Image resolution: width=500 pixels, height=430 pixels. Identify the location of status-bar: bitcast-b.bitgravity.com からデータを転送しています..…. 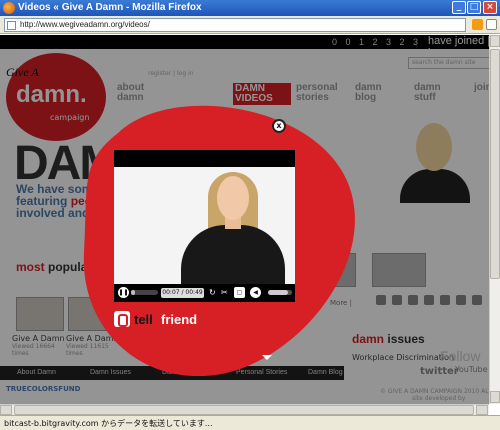
(250, 422).